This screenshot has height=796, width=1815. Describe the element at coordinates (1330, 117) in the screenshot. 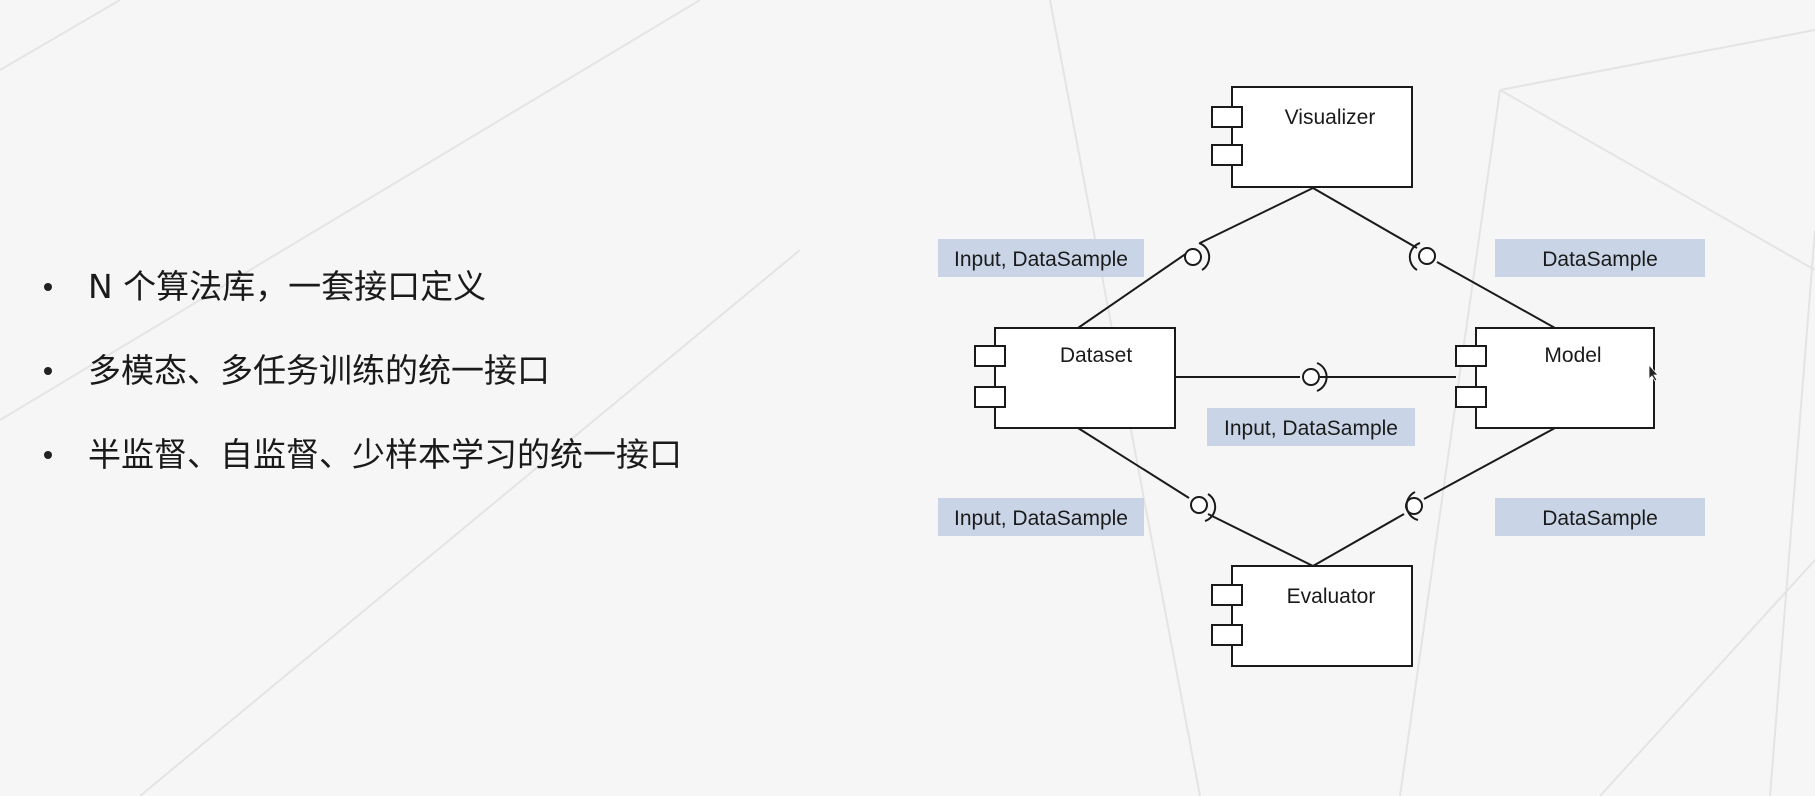

I see `component-name: Visualizer` at that location.